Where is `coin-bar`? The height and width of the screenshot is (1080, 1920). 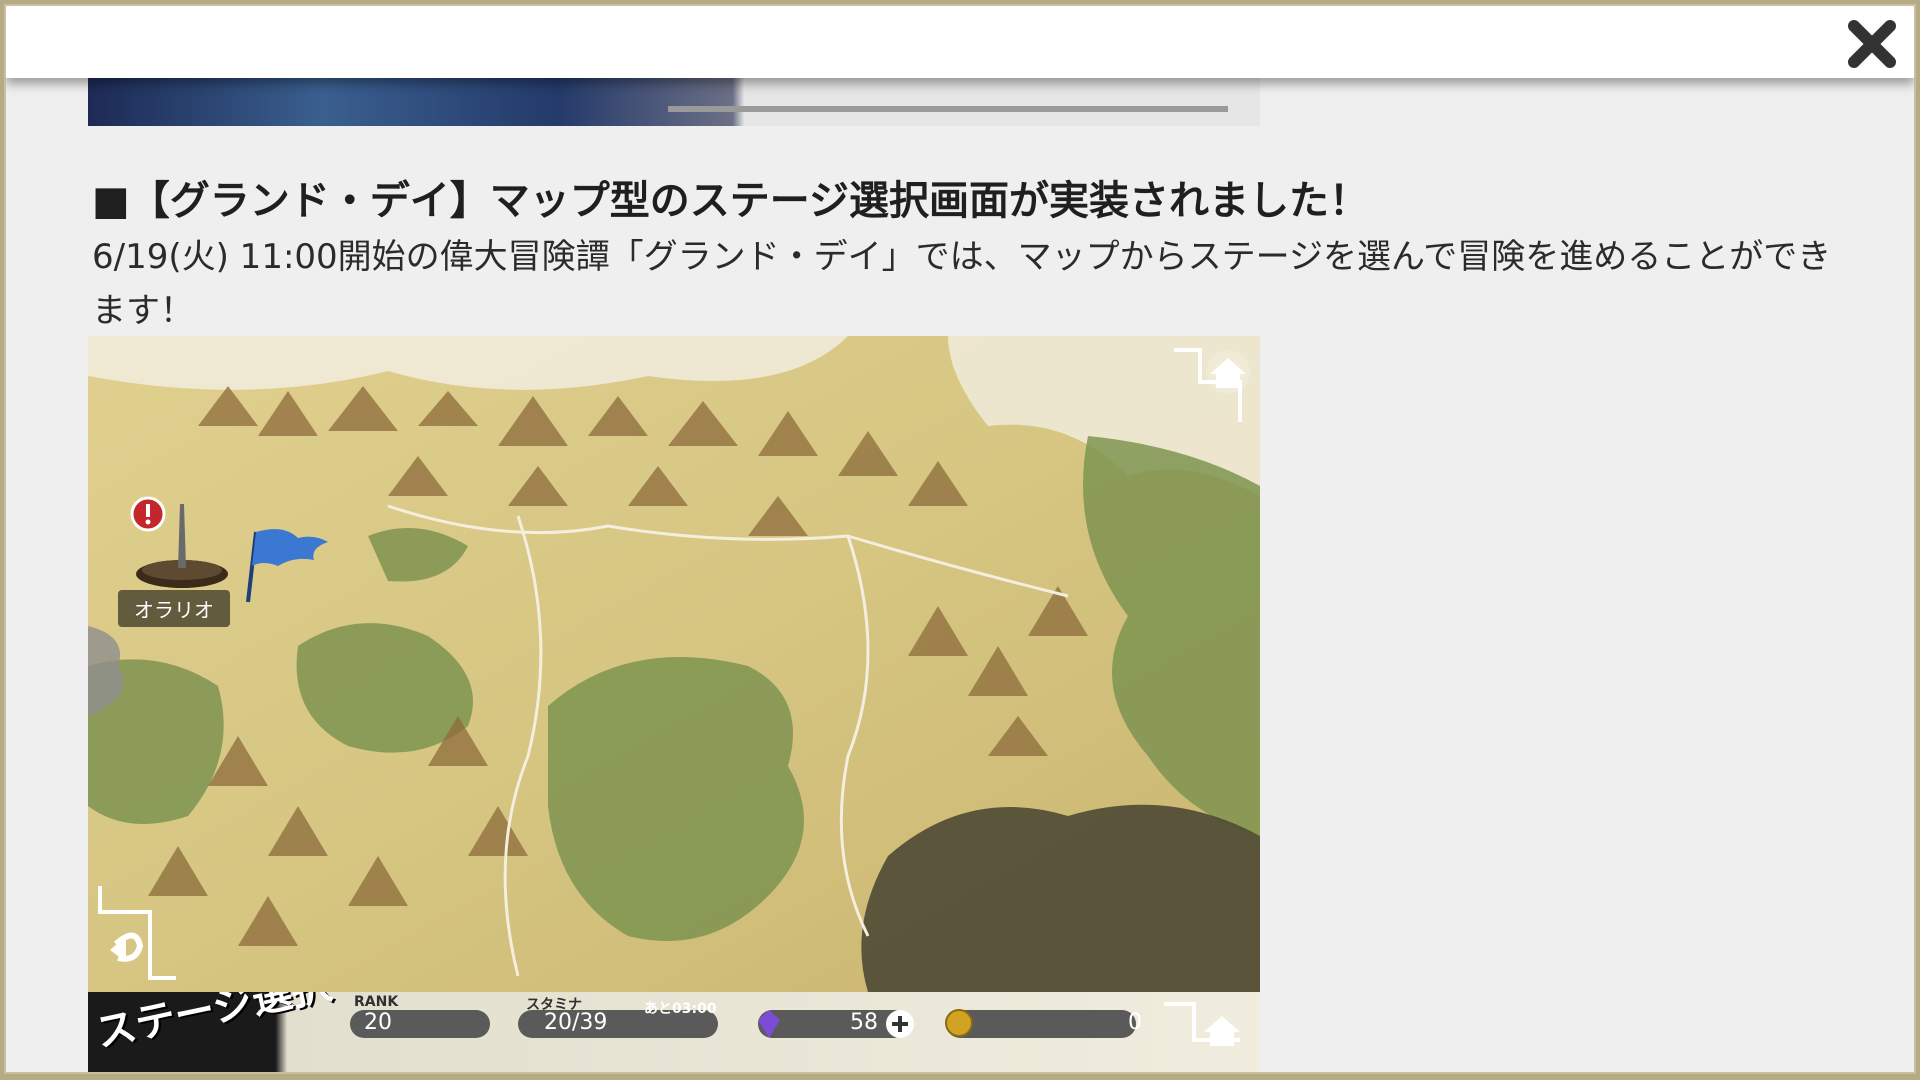 coin-bar is located at coordinates (1041, 1024).